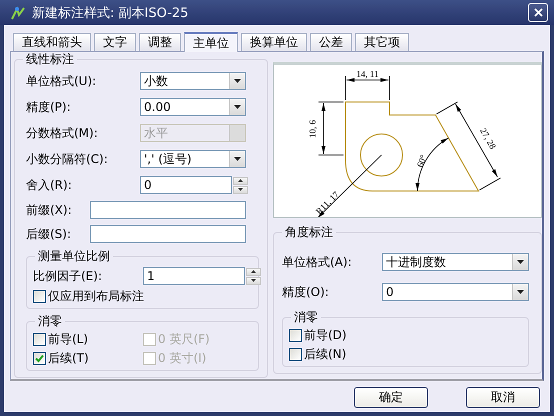 This screenshot has height=416, width=554. What do you see at coordinates (194, 276) in the screenshot?
I see `number-field: 1` at bounding box center [194, 276].